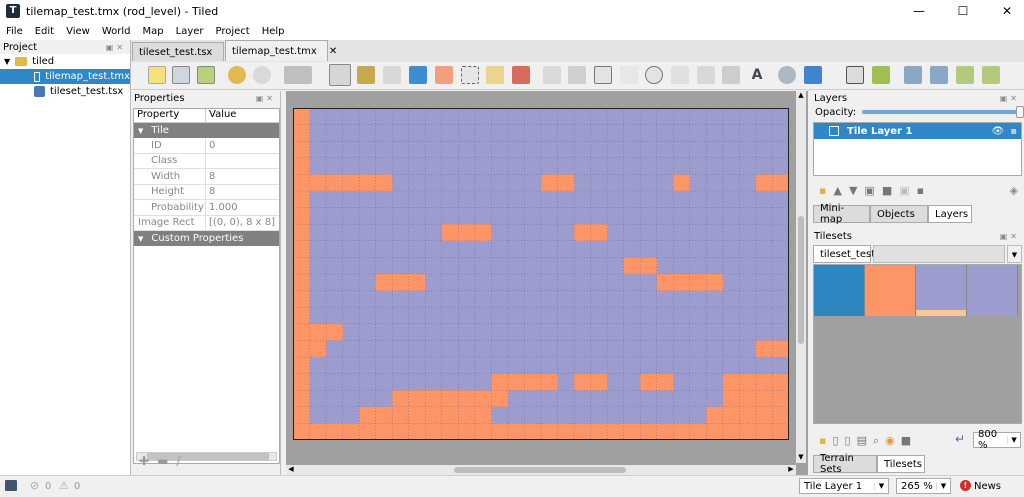 Image resolution: width=1024 pixels, height=497 pixels. I want to click on error-icon: ⊘, so click(34, 485).